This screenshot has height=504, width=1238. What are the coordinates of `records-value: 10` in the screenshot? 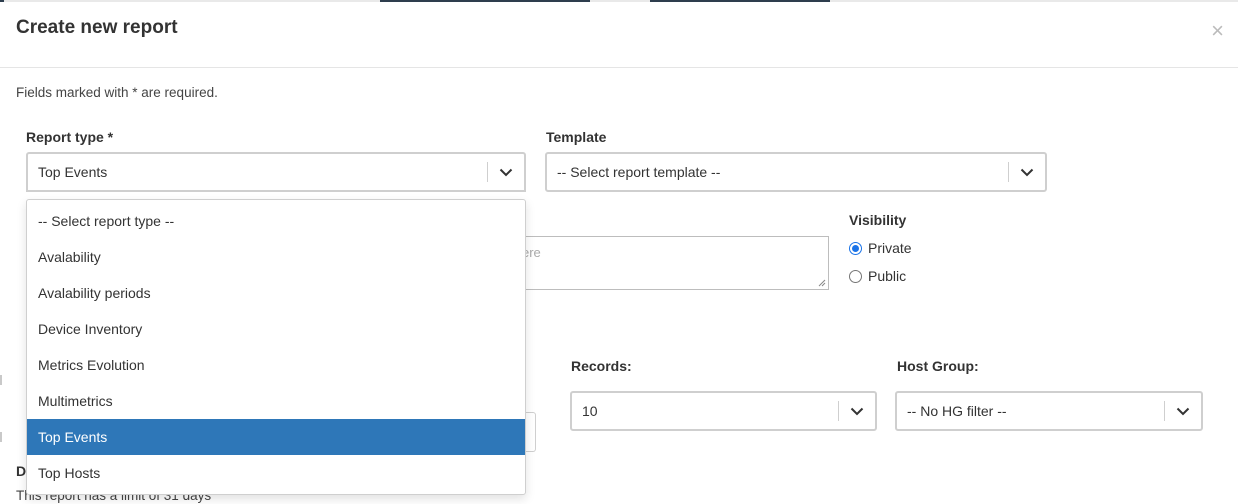 It's located at (590, 411).